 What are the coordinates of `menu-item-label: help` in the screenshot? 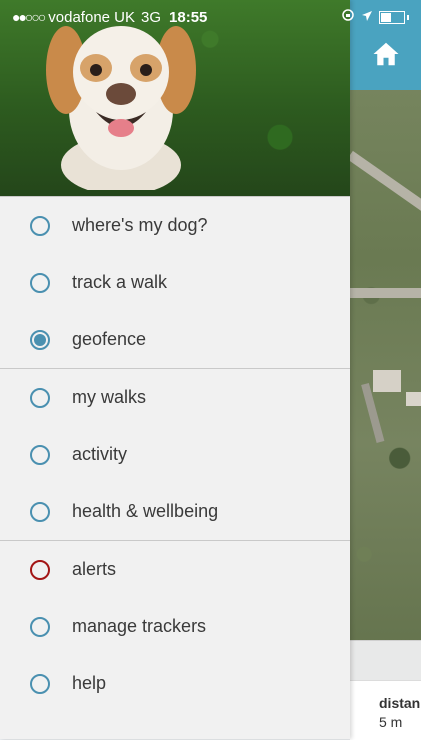 It's located at (89, 683).